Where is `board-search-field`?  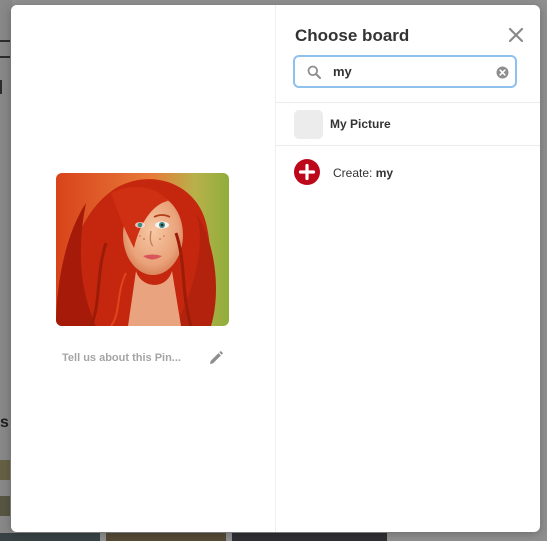 board-search-field is located at coordinates (405, 71).